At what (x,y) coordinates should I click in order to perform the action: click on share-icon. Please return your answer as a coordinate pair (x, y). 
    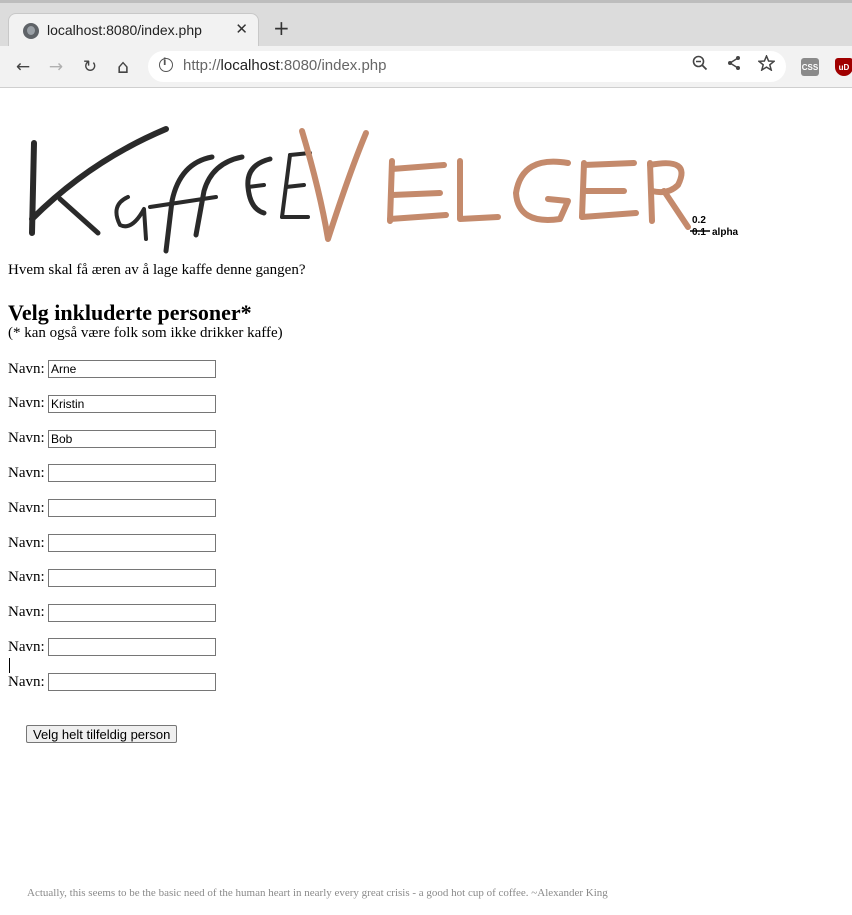
    Looking at the image, I should click on (734, 65).